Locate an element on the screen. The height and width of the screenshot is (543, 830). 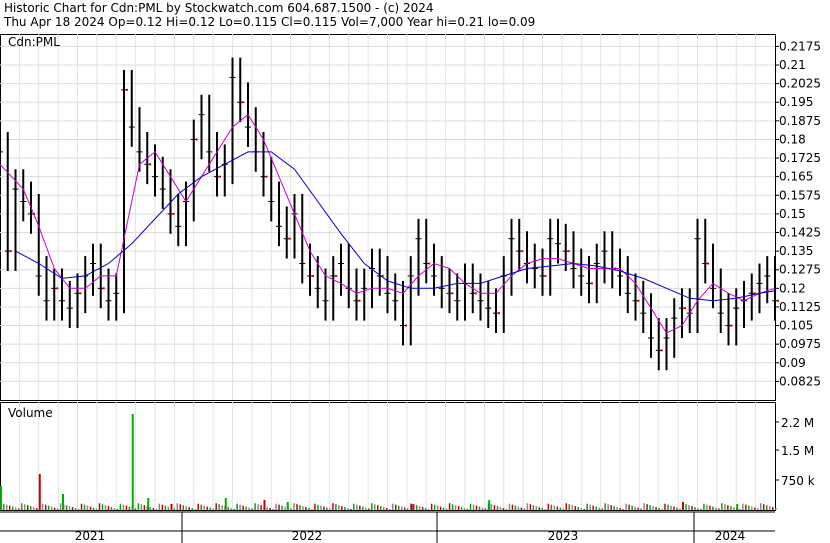
y-tick-label: 0.12 is located at coordinates (792, 288).